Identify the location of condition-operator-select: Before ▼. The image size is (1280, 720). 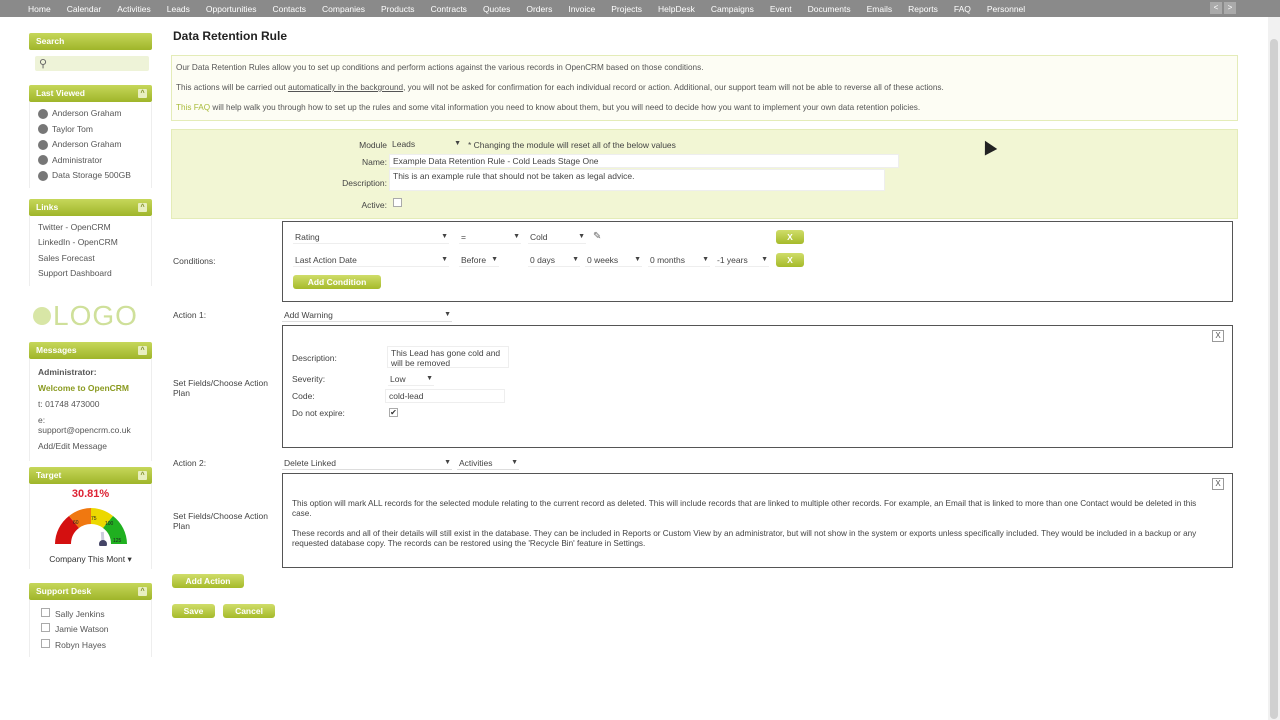
(479, 260).